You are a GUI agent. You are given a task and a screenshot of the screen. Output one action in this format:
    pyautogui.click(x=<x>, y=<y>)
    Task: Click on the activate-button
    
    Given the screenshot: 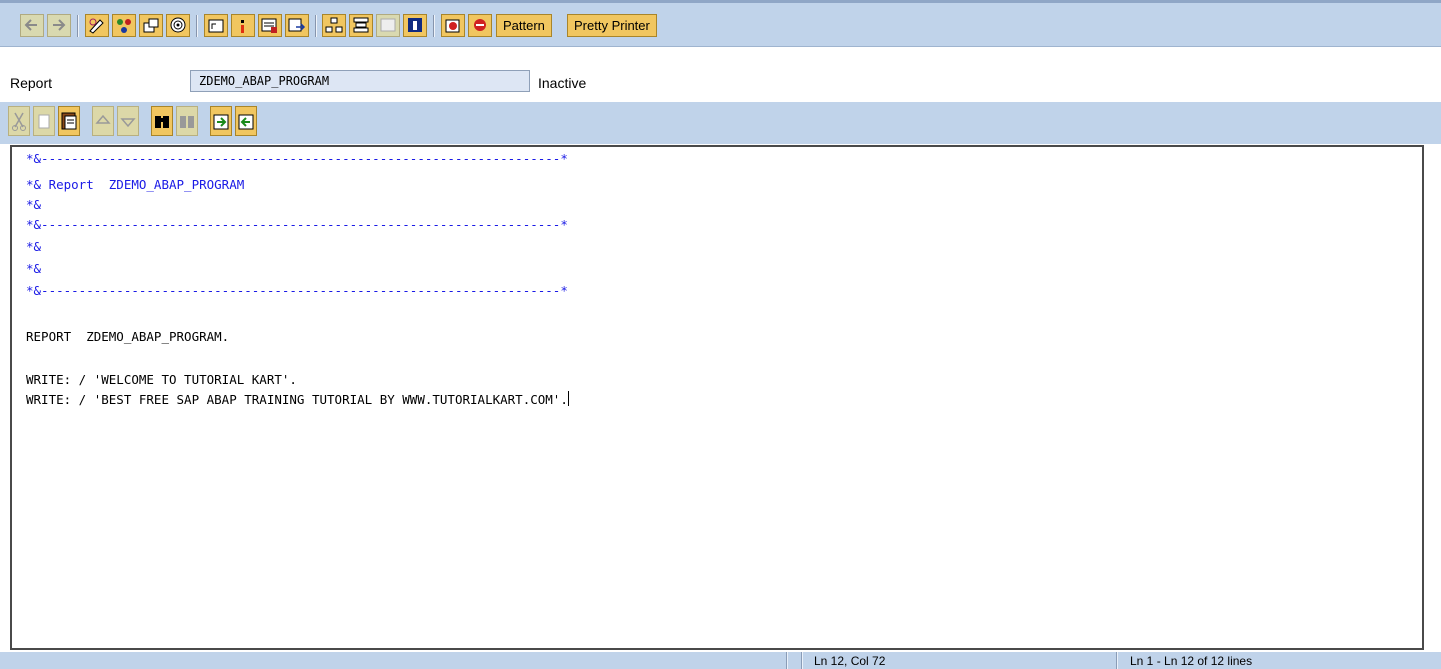 What is the action you would take?
    pyautogui.click(x=178, y=25)
    